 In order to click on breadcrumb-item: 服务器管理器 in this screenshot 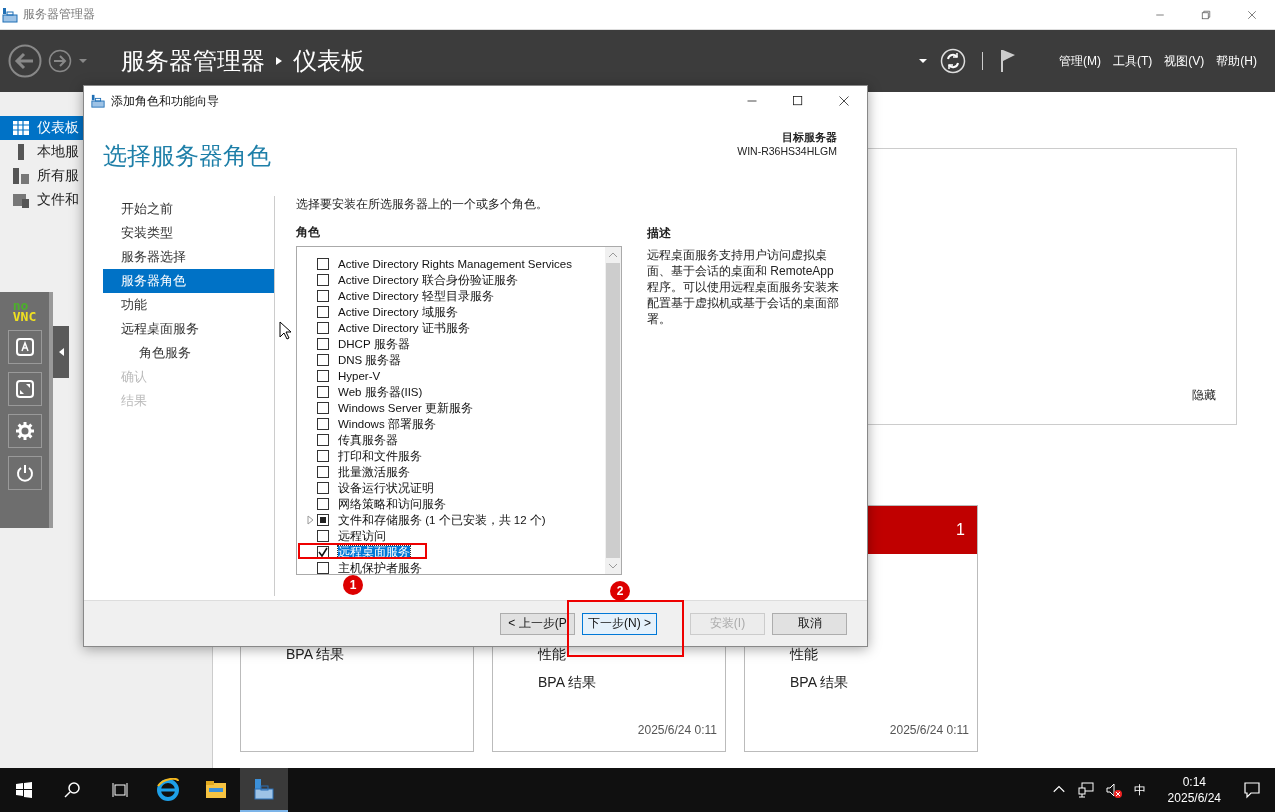, I will do `click(193, 61)`.